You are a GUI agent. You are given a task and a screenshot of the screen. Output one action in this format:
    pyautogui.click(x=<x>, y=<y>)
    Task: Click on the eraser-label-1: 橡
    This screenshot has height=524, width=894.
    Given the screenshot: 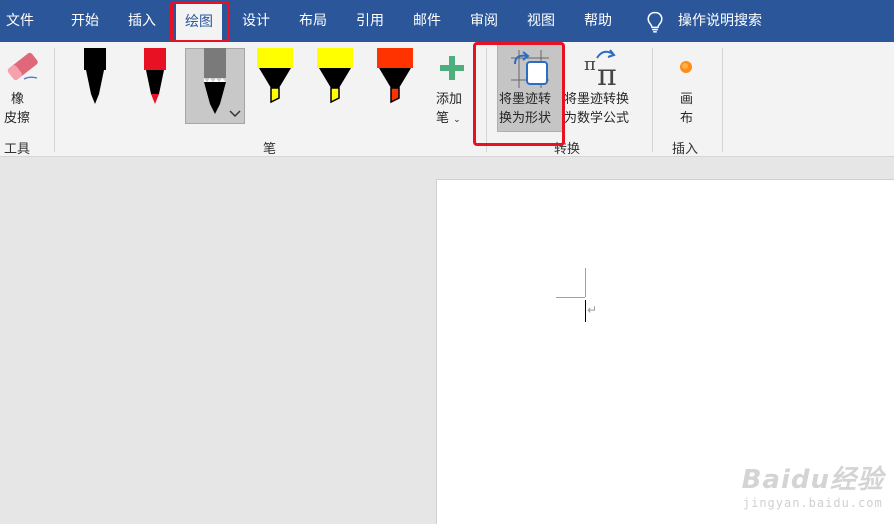 What is the action you would take?
    pyautogui.click(x=18, y=99)
    